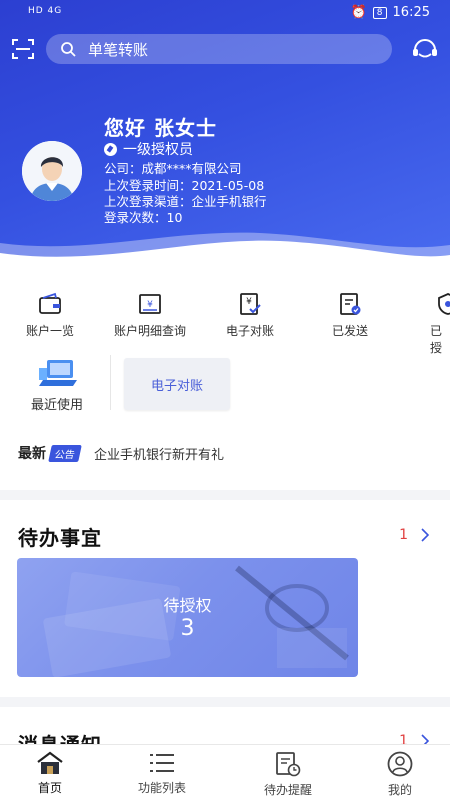 This screenshot has width=450, height=800. What do you see at coordinates (162, 773) in the screenshot?
I see `tab-function-list: 功能列表` at bounding box center [162, 773].